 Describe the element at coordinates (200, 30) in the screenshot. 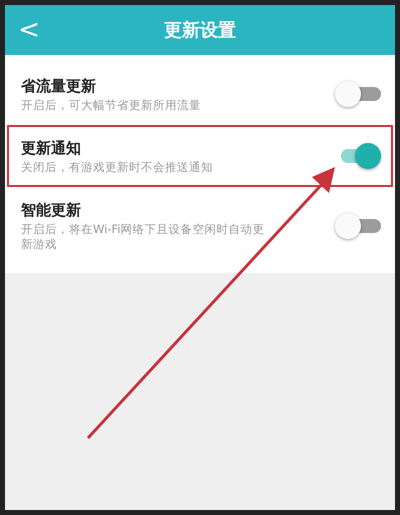

I see `page-title: 更新设置` at that location.